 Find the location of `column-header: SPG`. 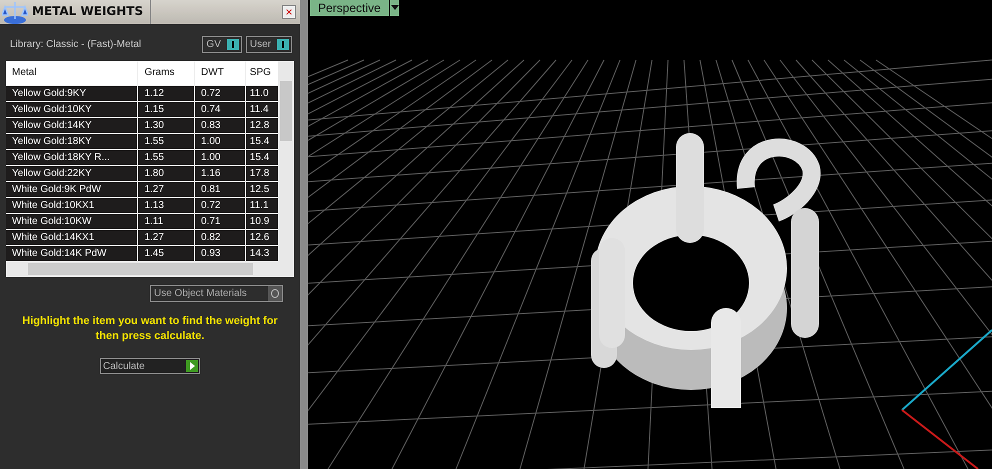

column-header: SPG is located at coordinates (262, 73).